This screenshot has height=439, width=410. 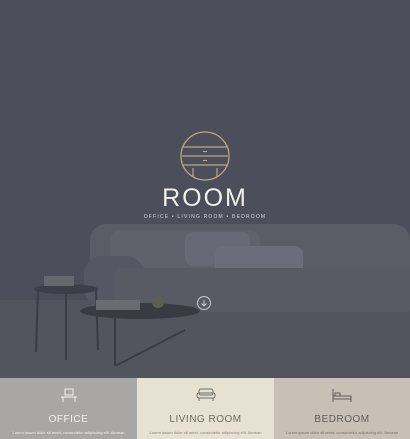 What do you see at coordinates (342, 395) in the screenshot?
I see `bed-icon` at bounding box center [342, 395].